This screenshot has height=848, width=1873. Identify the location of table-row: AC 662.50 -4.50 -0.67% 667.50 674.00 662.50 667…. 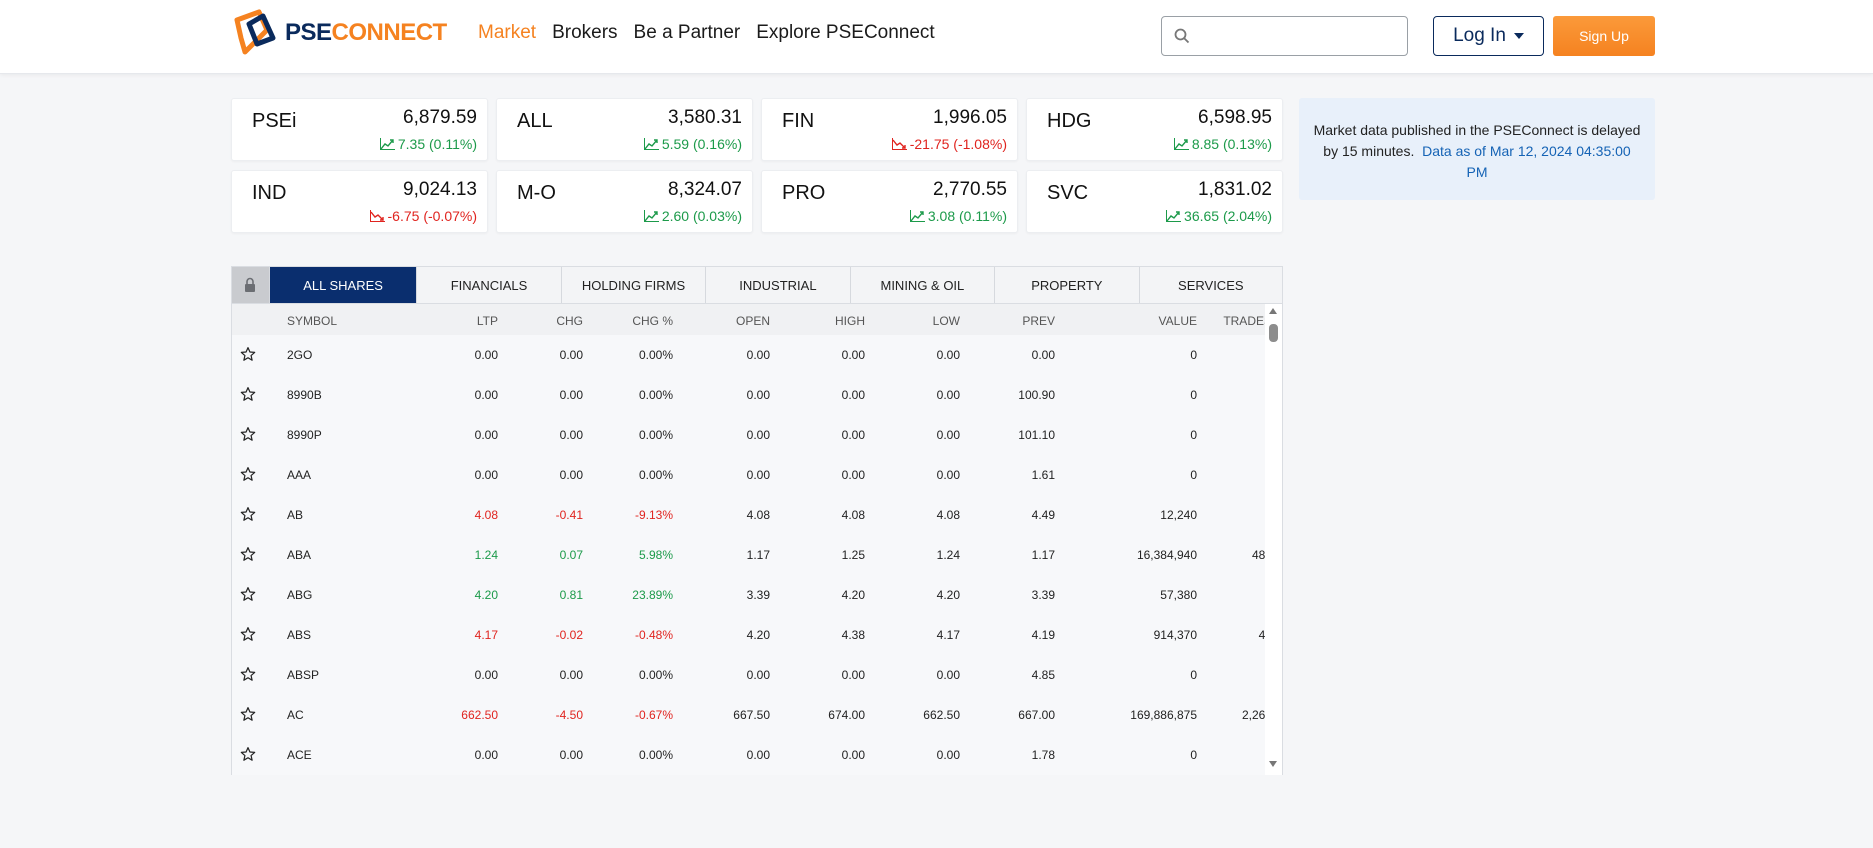
(748, 715).